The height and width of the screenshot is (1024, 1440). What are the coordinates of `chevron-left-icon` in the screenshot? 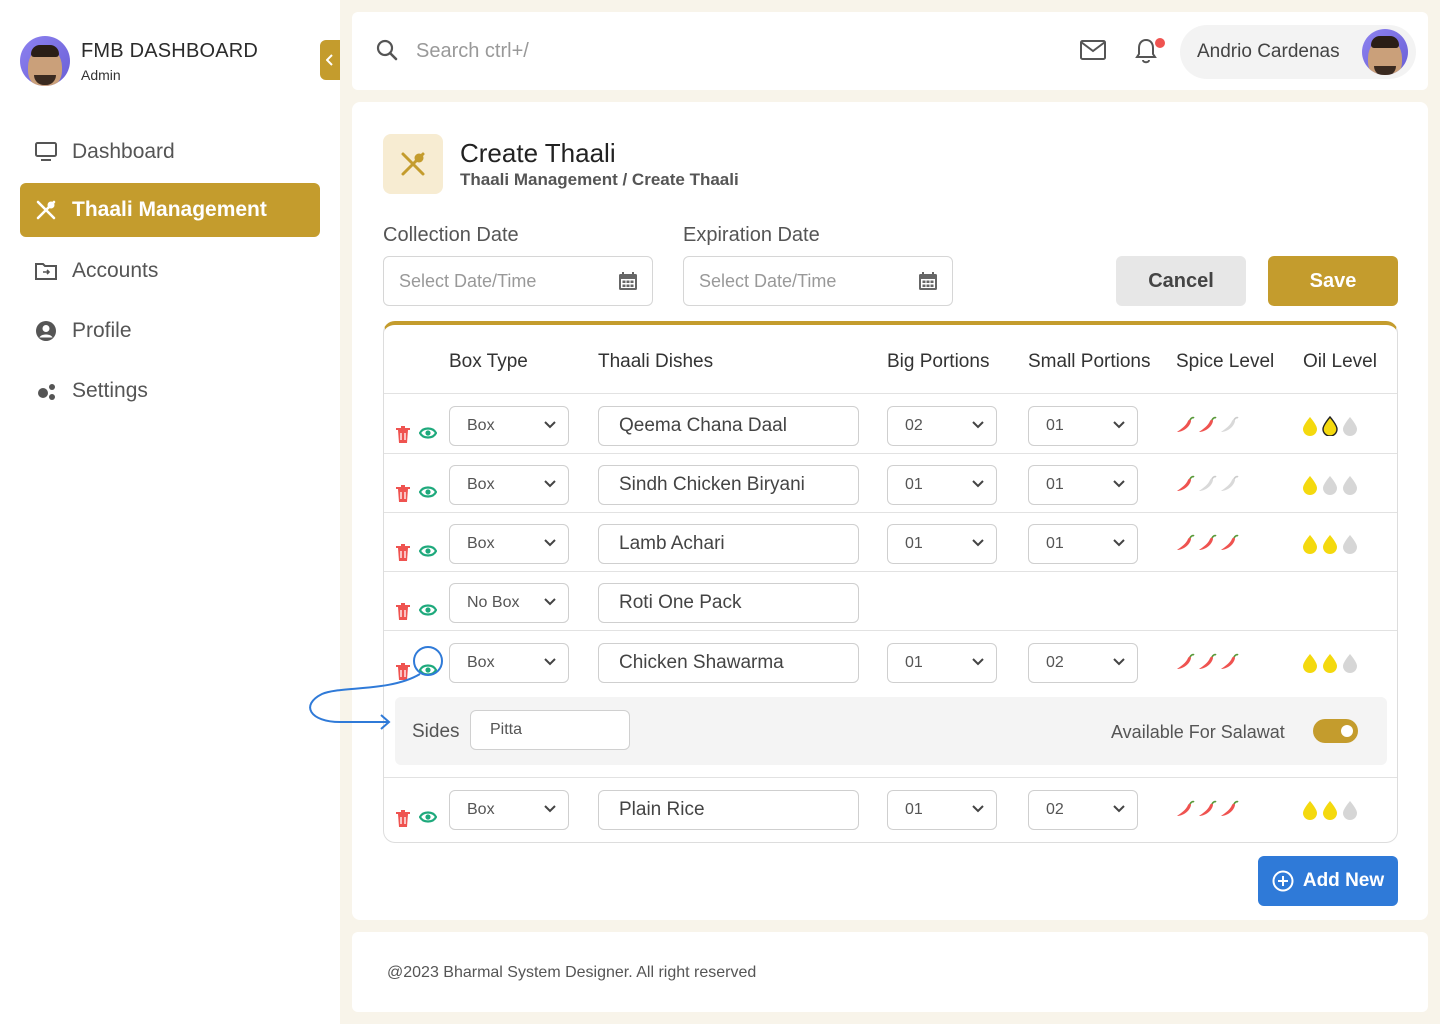 It's located at (329, 60).